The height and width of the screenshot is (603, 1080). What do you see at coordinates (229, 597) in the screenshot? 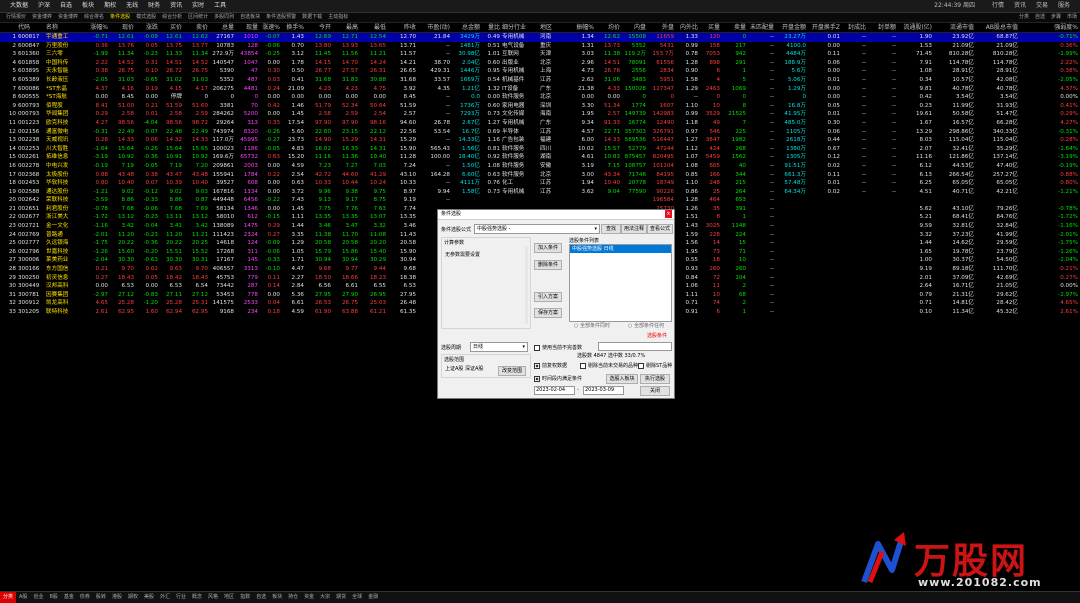
I see `category-tab: 地区` at bounding box center [229, 597].